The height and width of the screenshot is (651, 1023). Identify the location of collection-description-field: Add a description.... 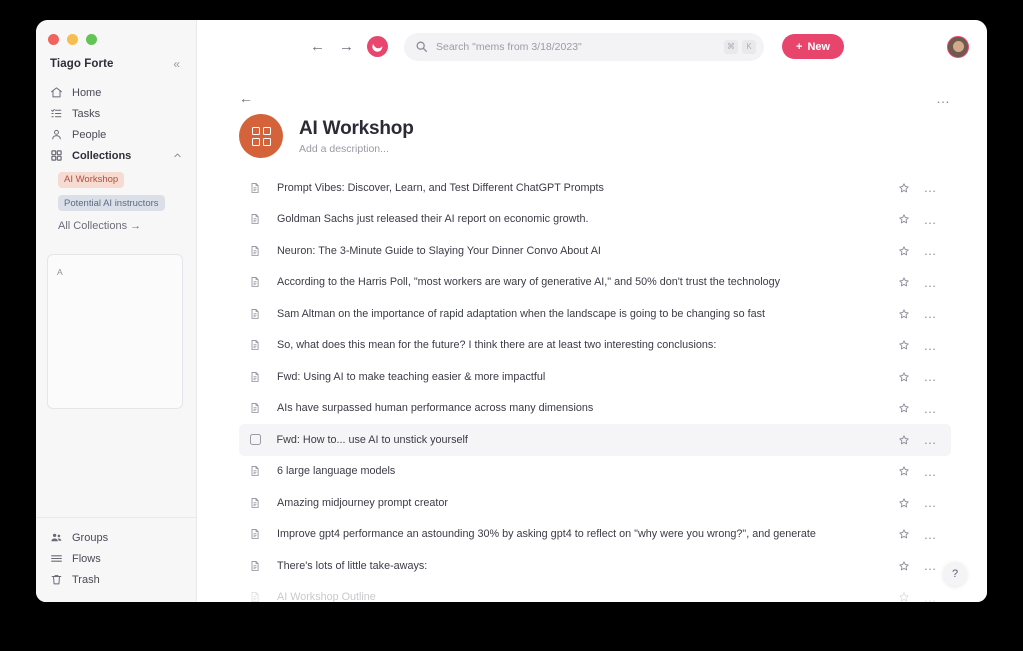
(356, 149).